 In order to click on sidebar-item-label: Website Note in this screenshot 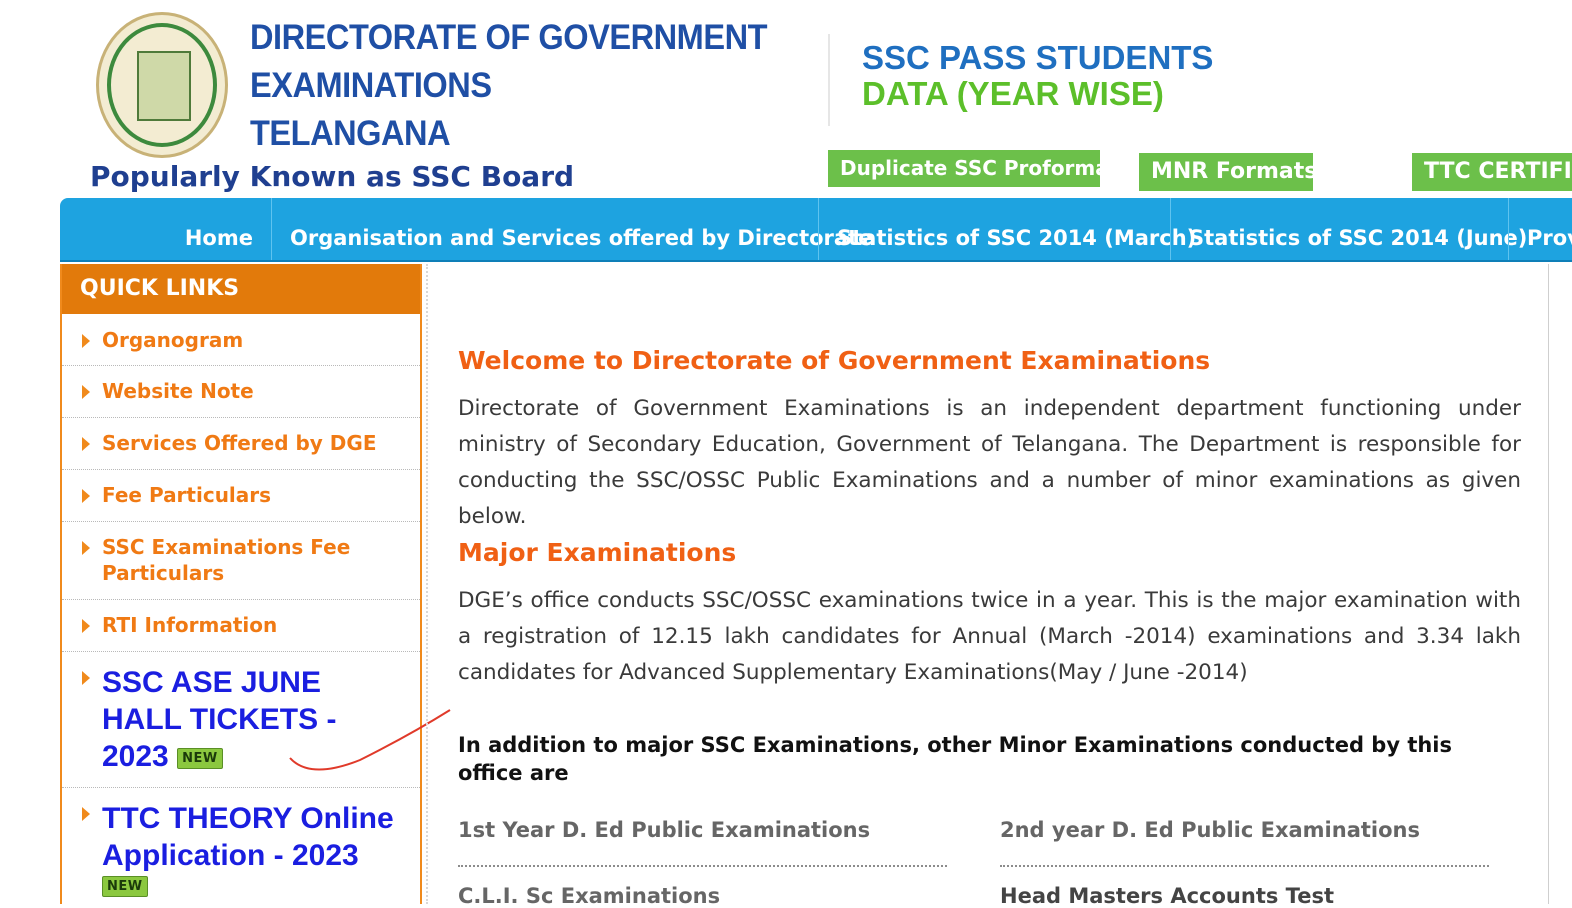, I will do `click(178, 391)`.